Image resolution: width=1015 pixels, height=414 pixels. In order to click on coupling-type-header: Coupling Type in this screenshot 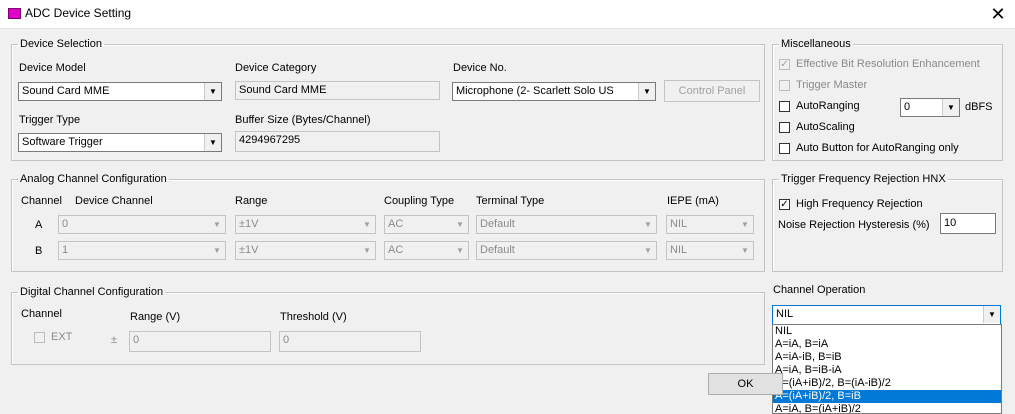, I will do `click(419, 201)`.